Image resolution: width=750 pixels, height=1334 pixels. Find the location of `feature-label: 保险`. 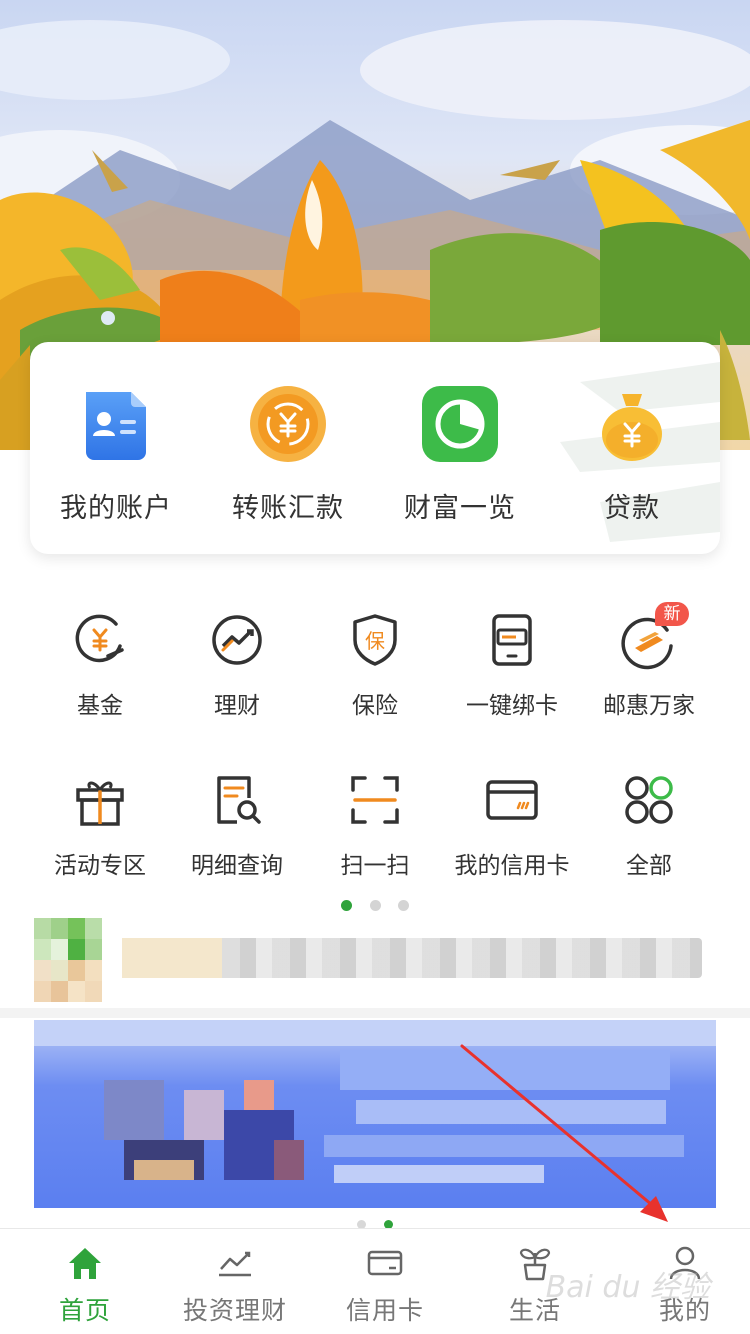

feature-label: 保险 is located at coordinates (375, 706).